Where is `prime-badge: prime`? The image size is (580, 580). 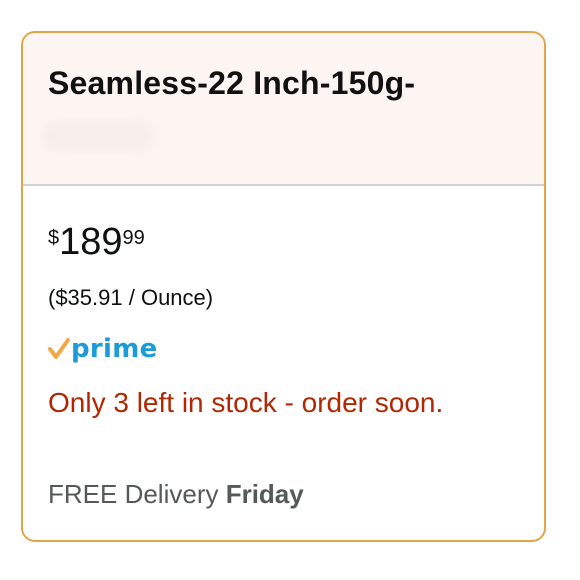 prime-badge: prime is located at coordinates (103, 349).